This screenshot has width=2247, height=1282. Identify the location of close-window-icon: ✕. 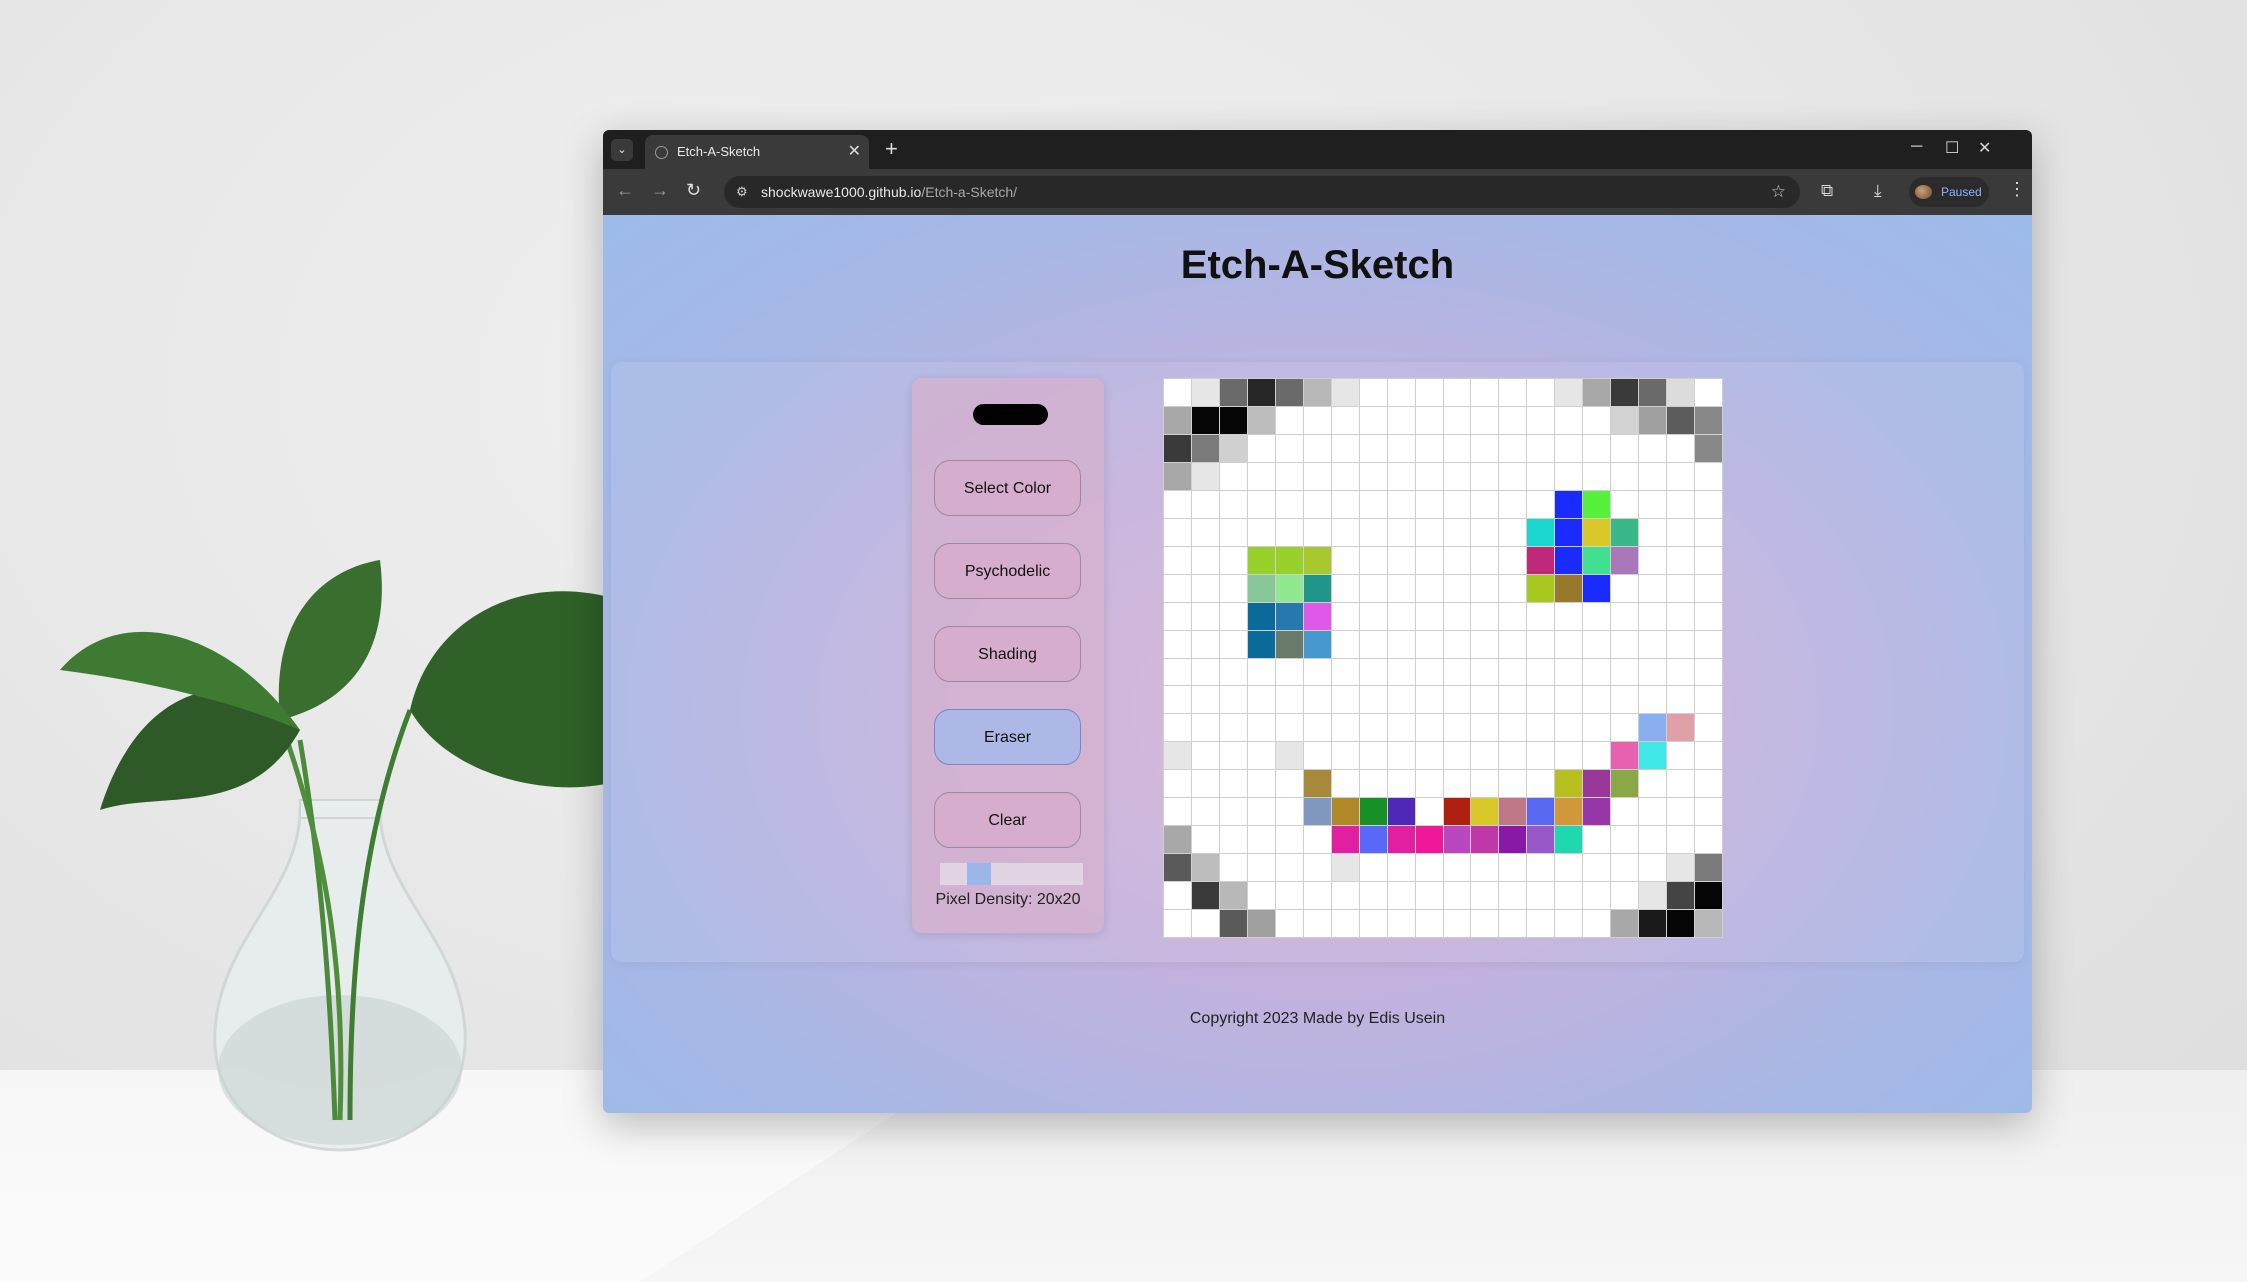
(1984, 148).